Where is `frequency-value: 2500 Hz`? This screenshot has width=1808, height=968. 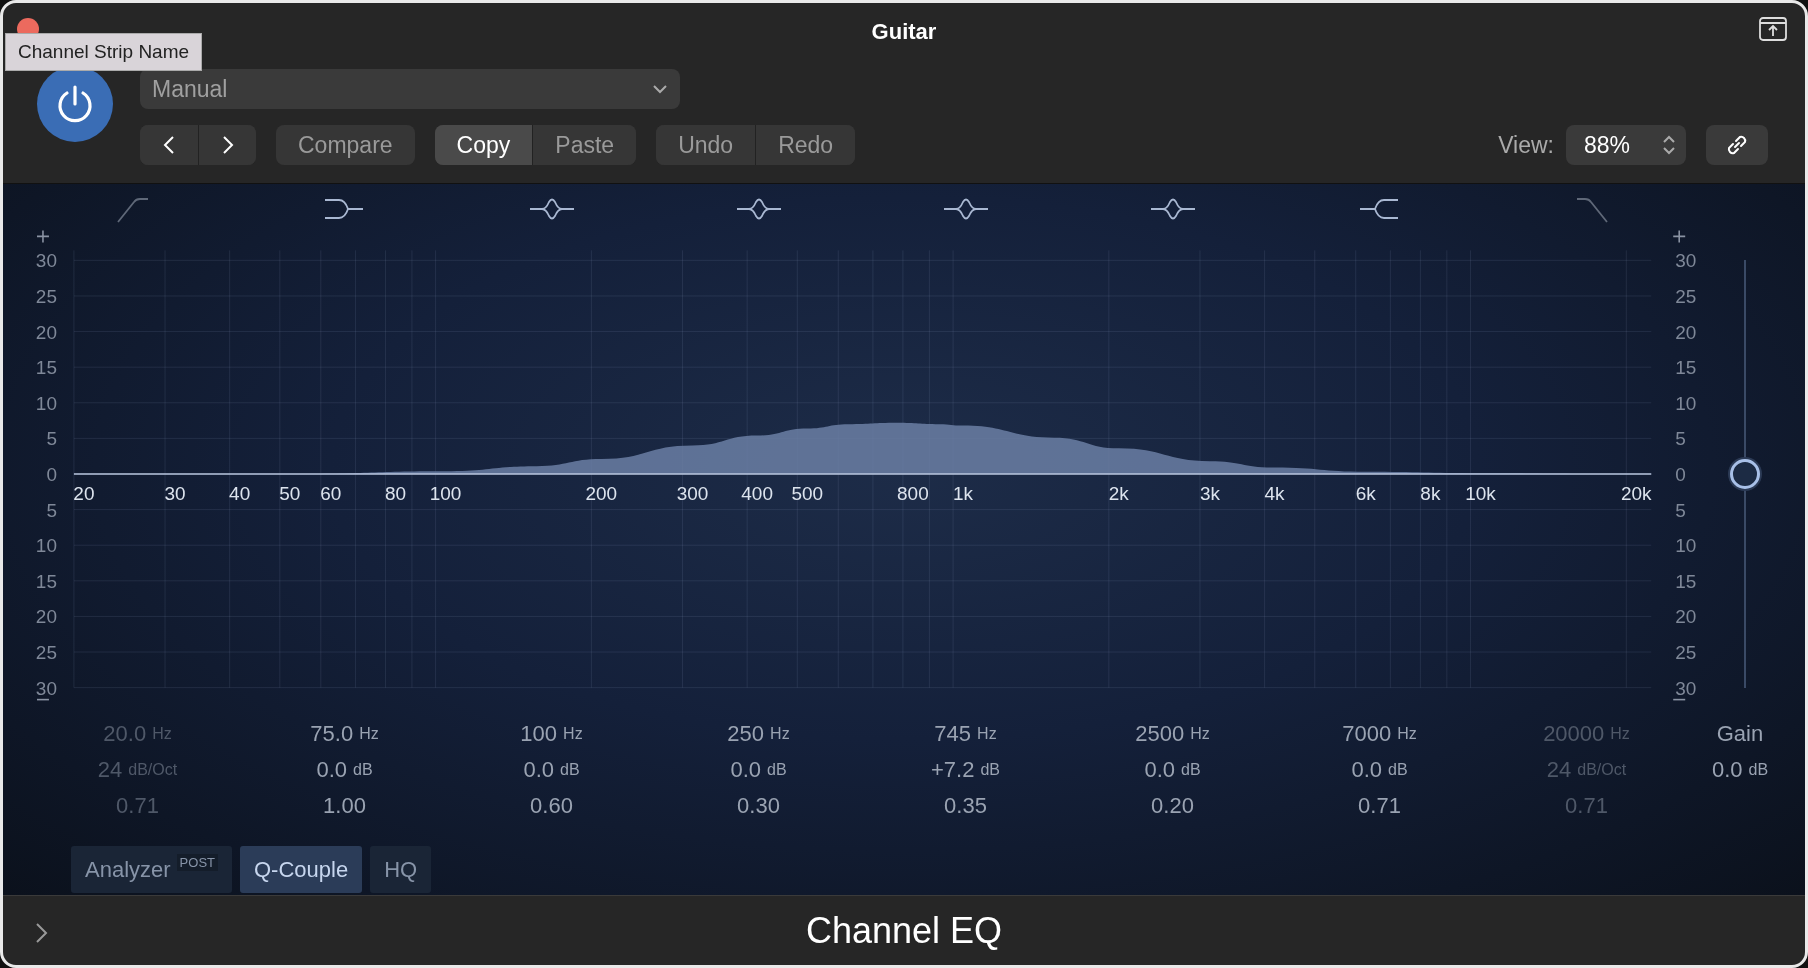
frequency-value: 2500 Hz is located at coordinates (1172, 734).